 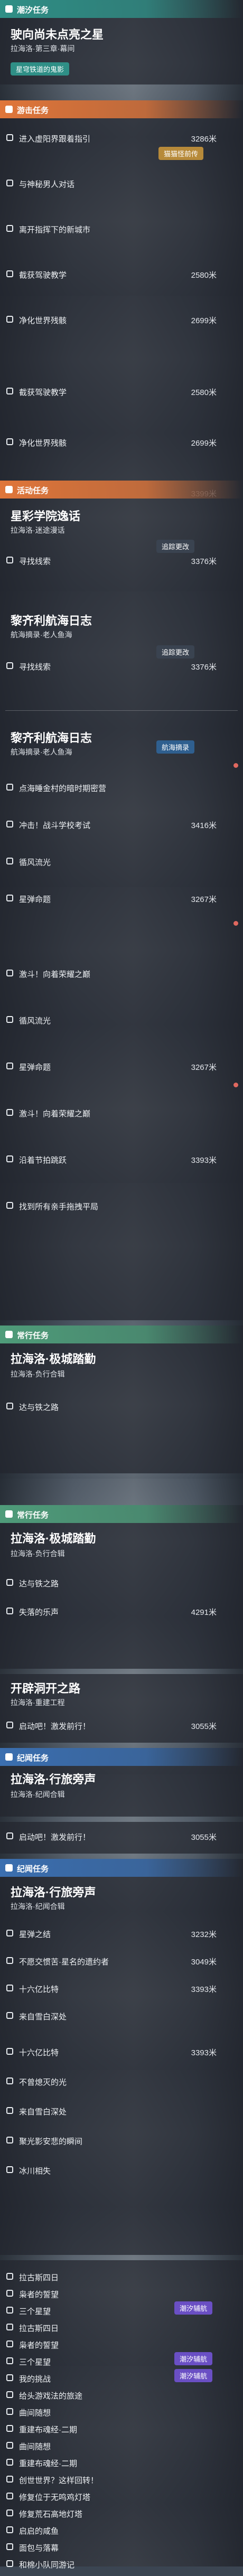 What do you see at coordinates (111, 229) in the screenshot?
I see `quest-step-row: 离开指挥下的新城市` at bounding box center [111, 229].